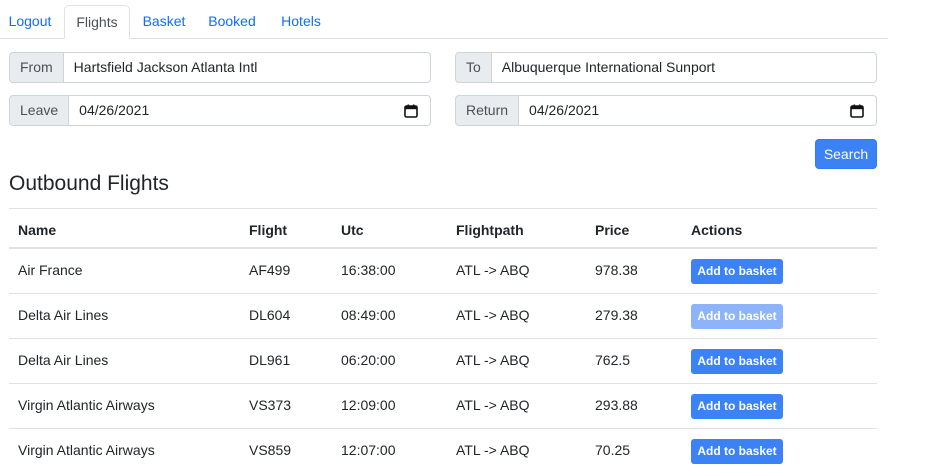 Image resolution: width=936 pixels, height=472 pixels. I want to click on leave-label: Leave, so click(39, 110).